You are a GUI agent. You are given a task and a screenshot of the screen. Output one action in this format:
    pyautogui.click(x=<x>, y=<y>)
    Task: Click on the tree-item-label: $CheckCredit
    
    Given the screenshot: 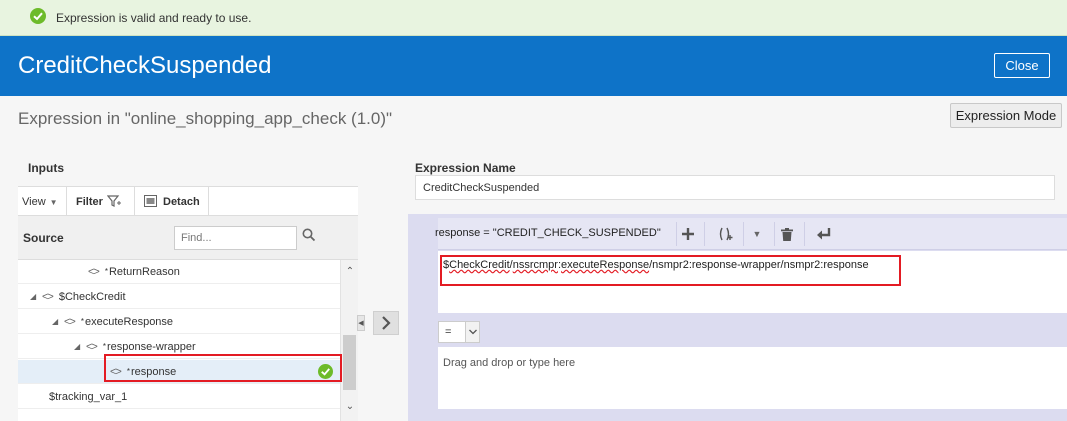 What is the action you would take?
    pyautogui.click(x=92, y=296)
    